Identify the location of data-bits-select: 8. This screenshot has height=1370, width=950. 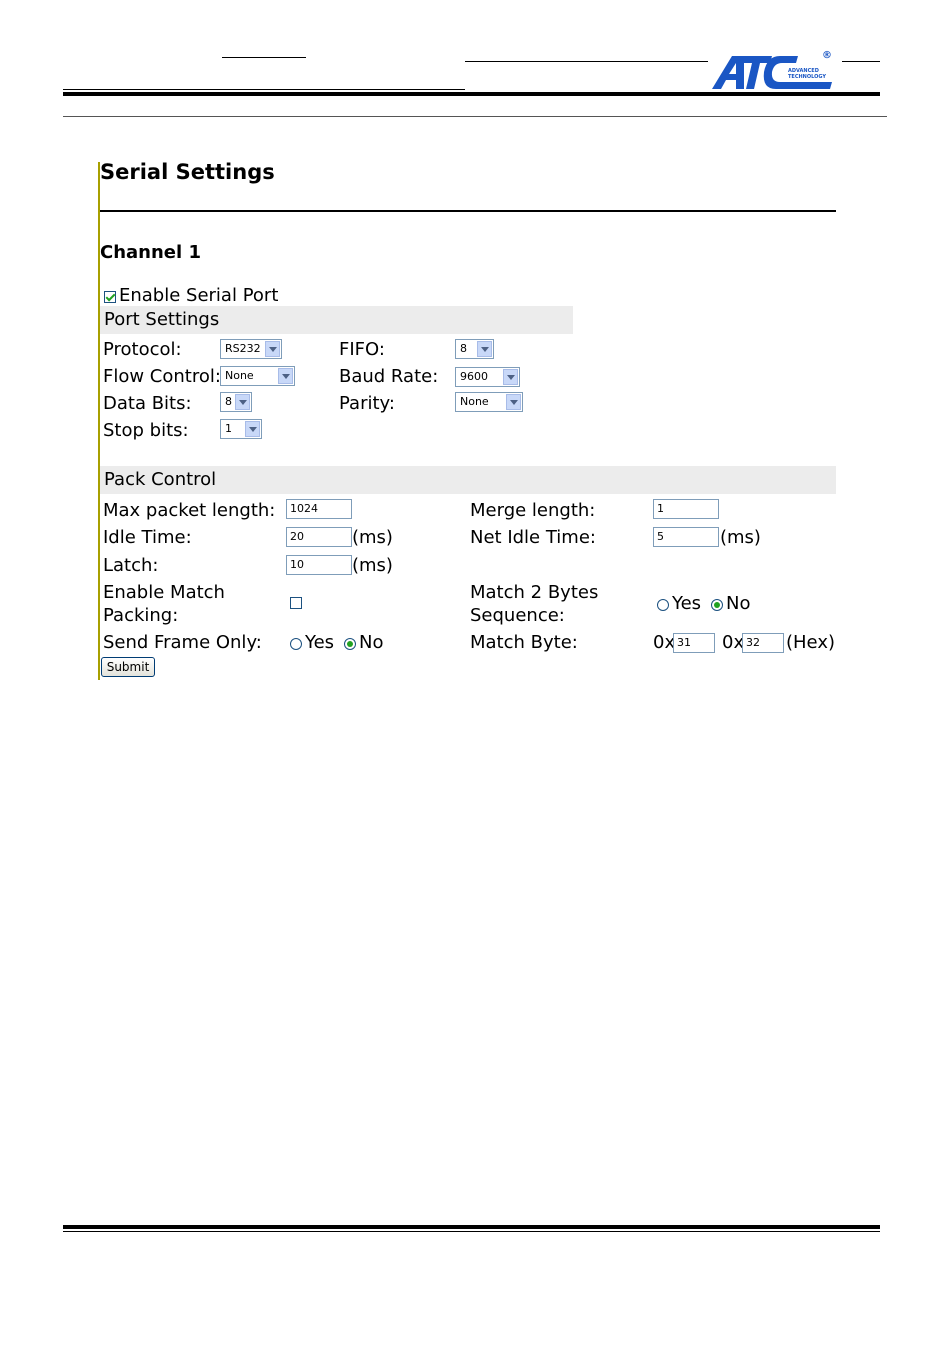
(236, 402).